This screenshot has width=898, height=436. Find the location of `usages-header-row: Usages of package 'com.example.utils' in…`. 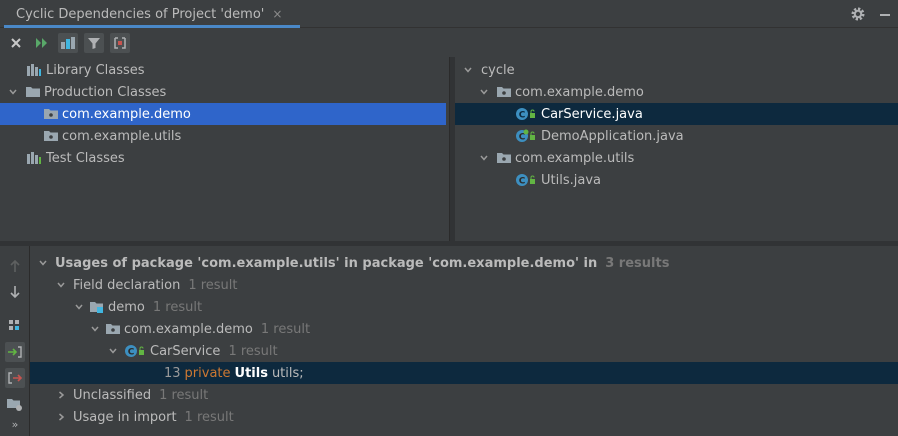

usages-header-row: Usages of package 'com.example.utils' in… is located at coordinates (464, 263).